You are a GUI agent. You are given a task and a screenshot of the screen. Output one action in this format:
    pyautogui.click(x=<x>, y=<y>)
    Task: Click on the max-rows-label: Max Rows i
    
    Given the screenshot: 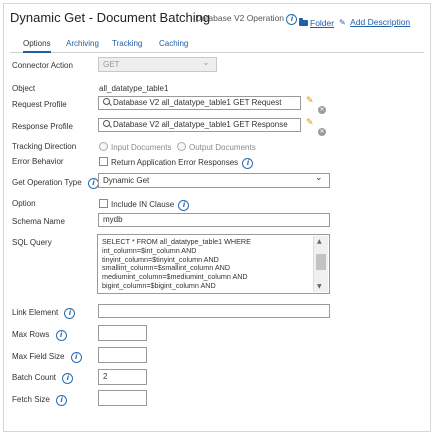 What is the action you would take?
    pyautogui.click(x=39, y=335)
    